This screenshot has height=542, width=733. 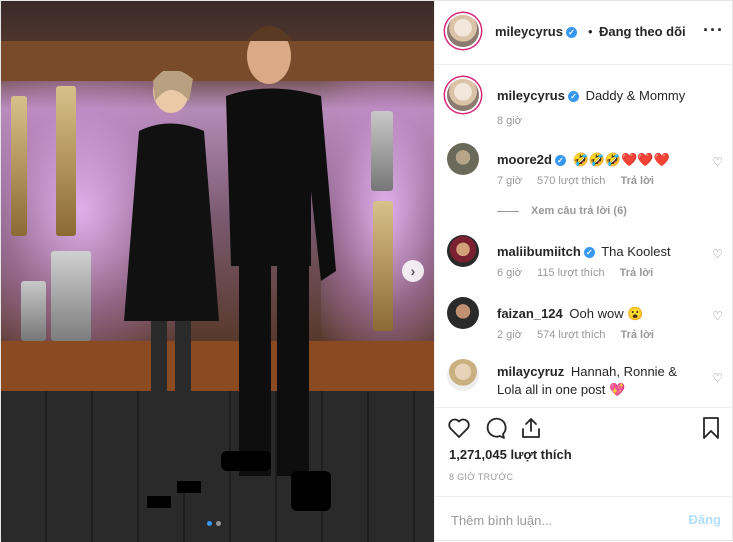 I want to click on caption-username: mileycyrus ✓, so click(x=538, y=95).